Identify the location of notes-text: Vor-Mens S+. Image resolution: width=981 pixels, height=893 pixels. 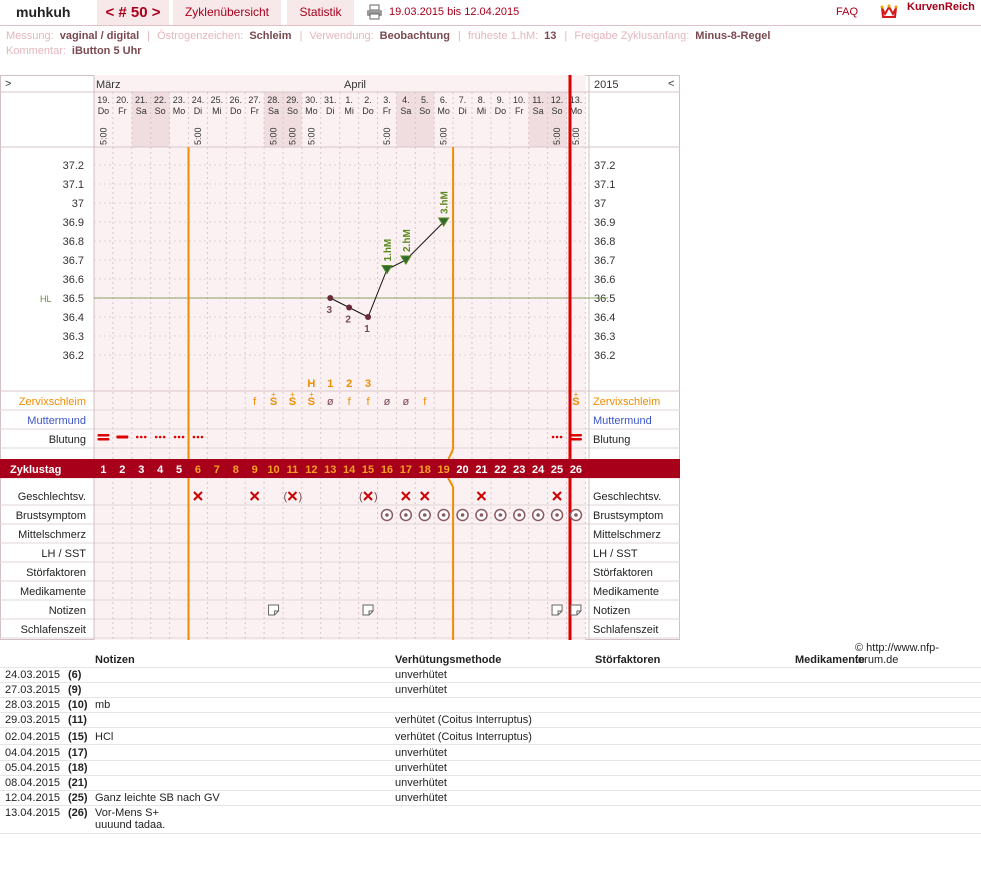
(127, 813).